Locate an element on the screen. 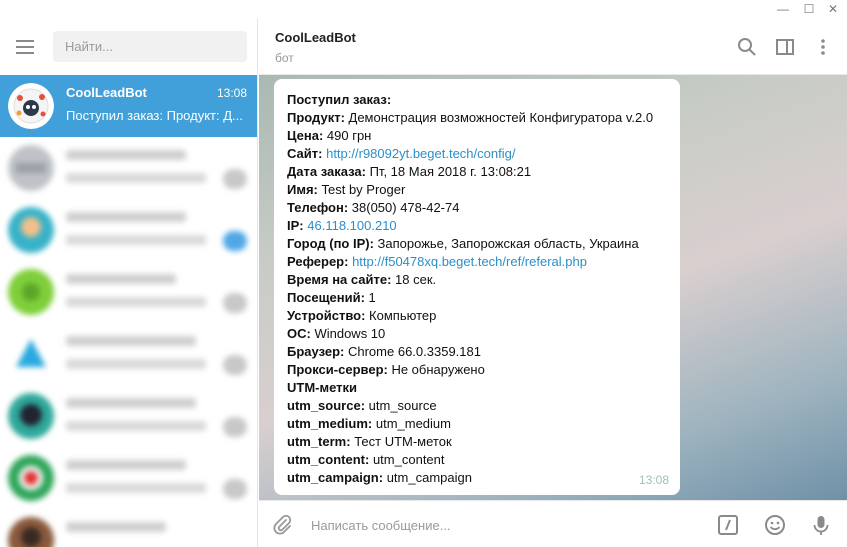  chat-title: CoolLeadBot is located at coordinates (315, 37).